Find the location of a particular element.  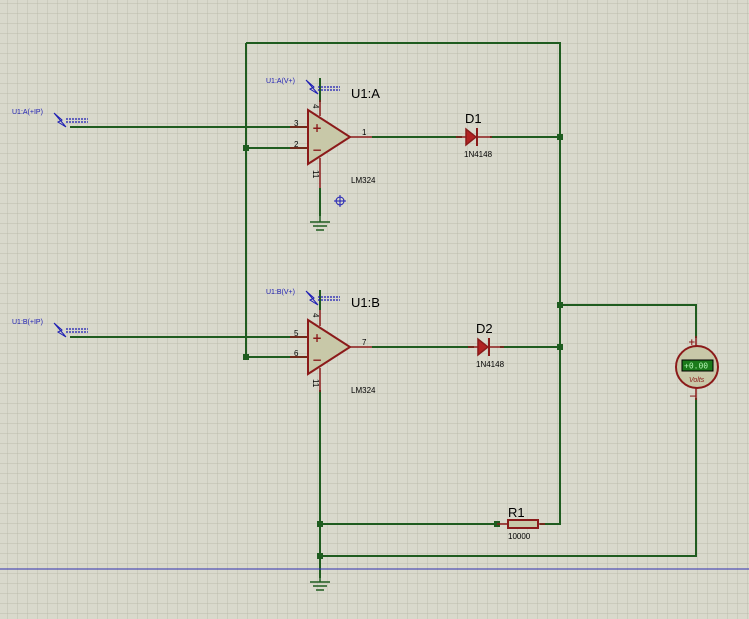

pin-number: 3 is located at coordinates (296, 123).